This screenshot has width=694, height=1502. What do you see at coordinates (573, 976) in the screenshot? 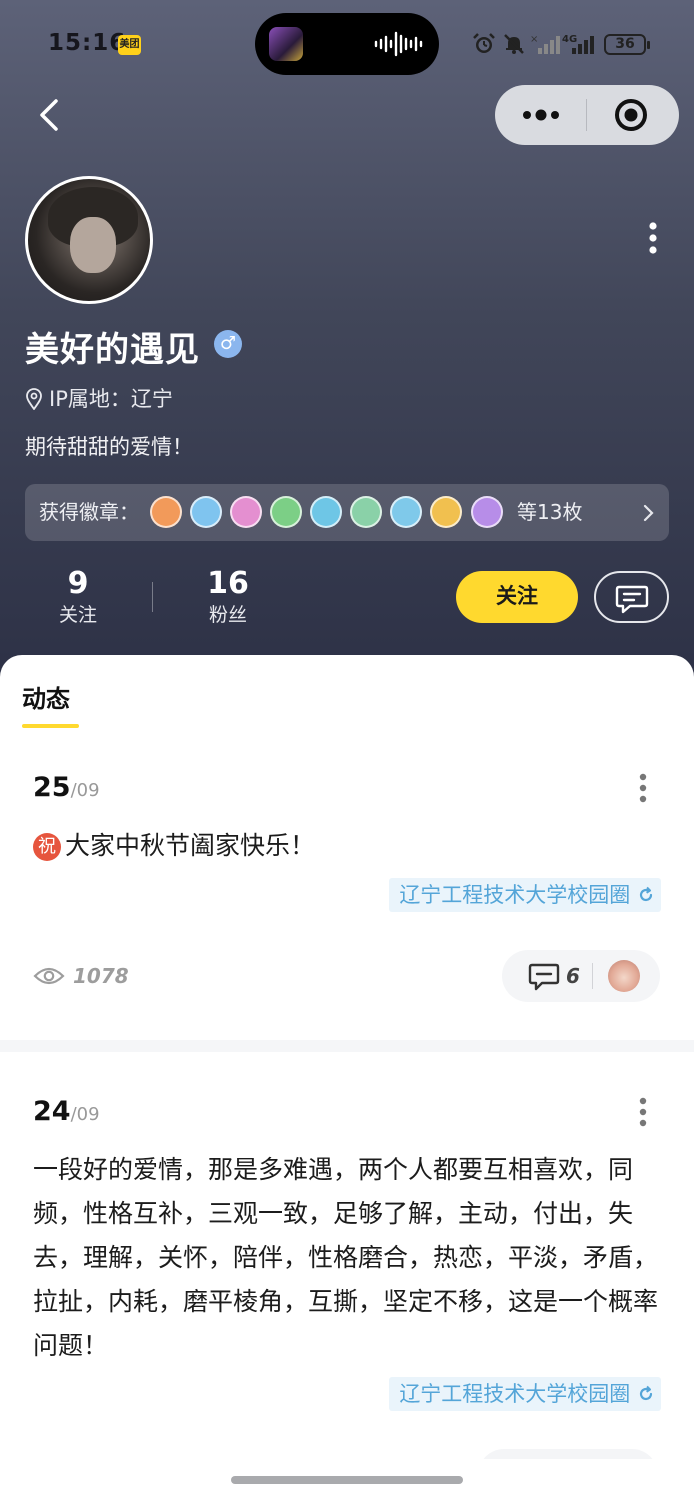
I see `comment-count: 6` at bounding box center [573, 976].